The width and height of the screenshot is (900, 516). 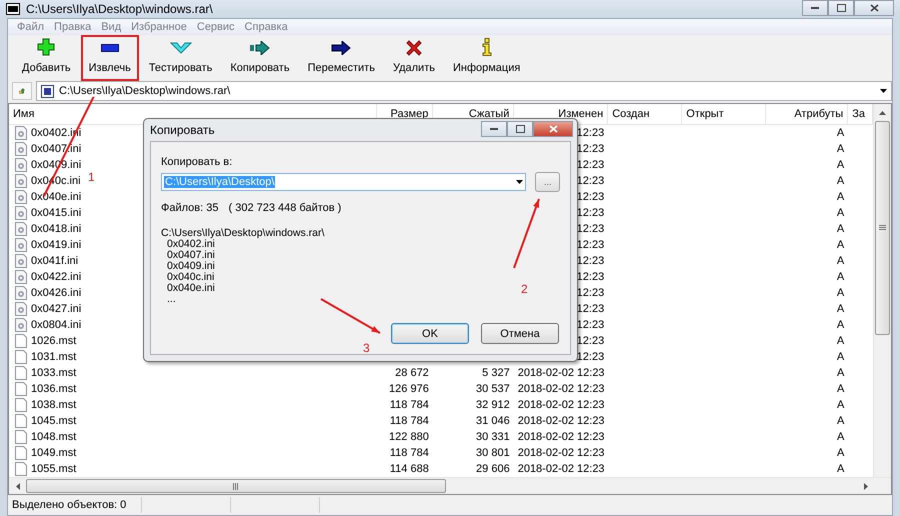 I want to click on files-count: Файлов: 35, so click(x=189, y=208).